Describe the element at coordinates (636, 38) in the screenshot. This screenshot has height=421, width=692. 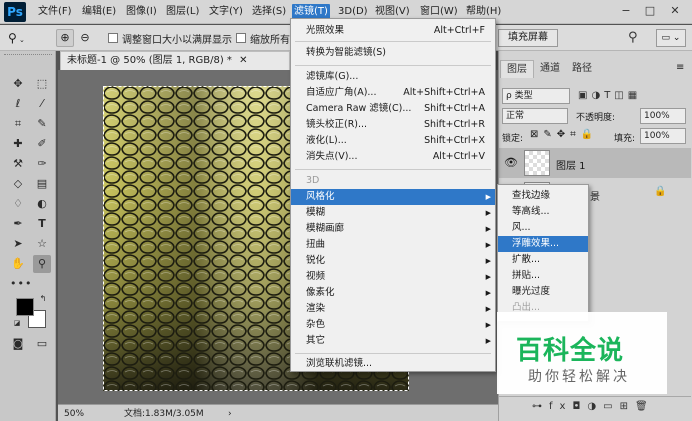
I see `search-icon: ⚲` at that location.